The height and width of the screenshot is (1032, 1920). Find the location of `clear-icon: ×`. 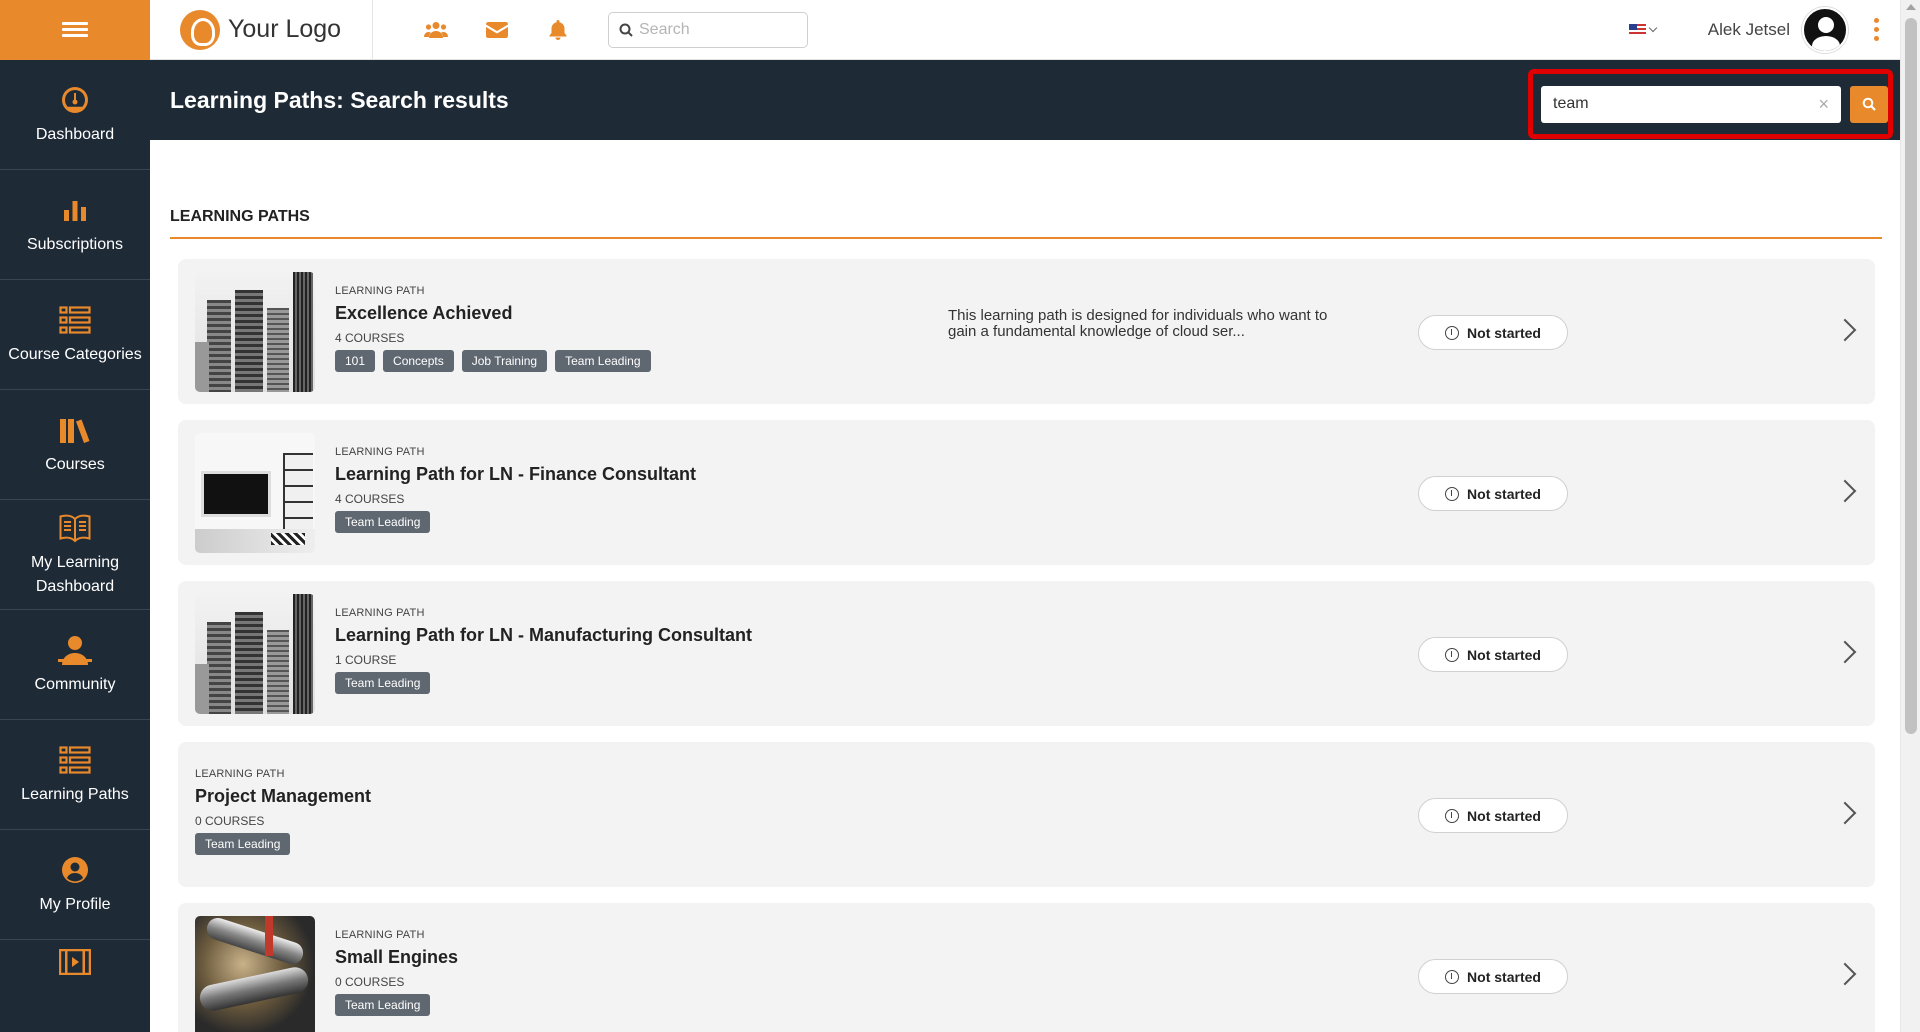

clear-icon: × is located at coordinates (1823, 104).